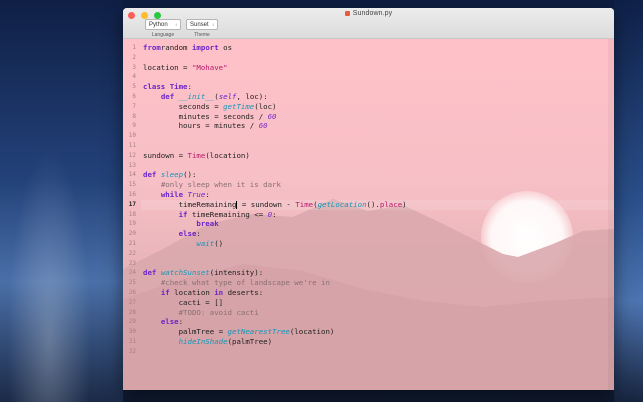 The image size is (643, 402). I want to click on code-line: 32, so click(368, 352).